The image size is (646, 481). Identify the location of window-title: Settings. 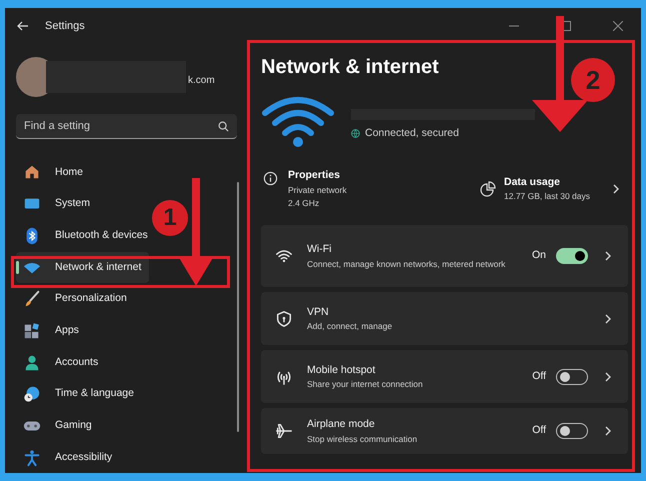
(65, 26).